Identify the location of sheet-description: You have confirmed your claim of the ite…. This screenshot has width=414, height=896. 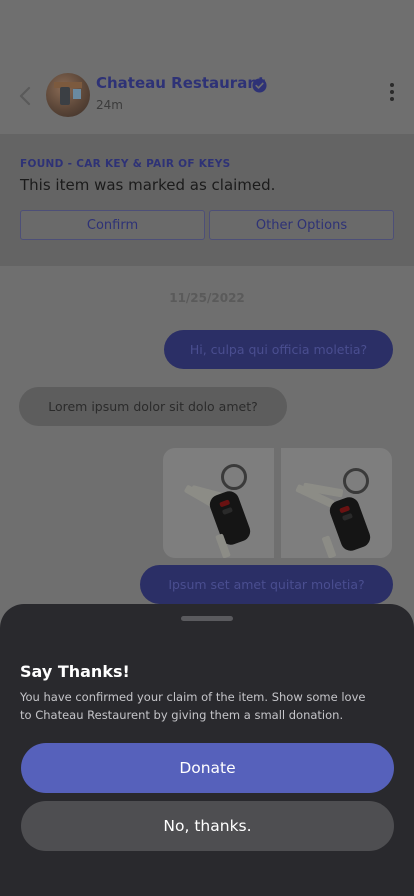
(193, 706).